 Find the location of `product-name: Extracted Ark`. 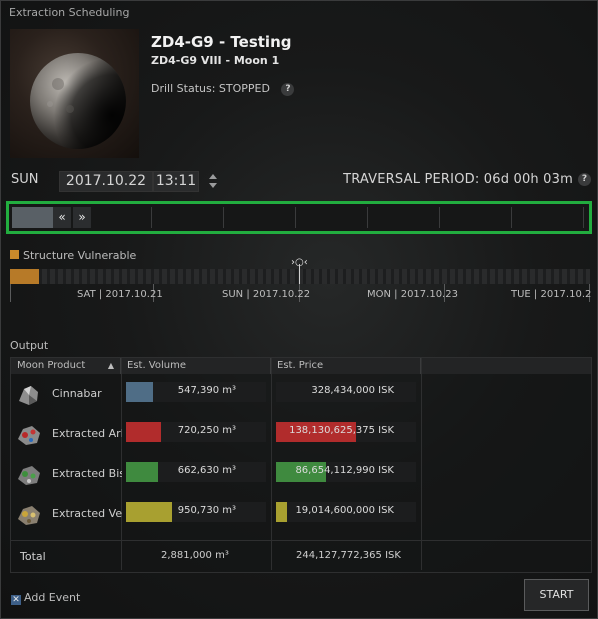

product-name: Extracted Ark is located at coordinates (87, 433).